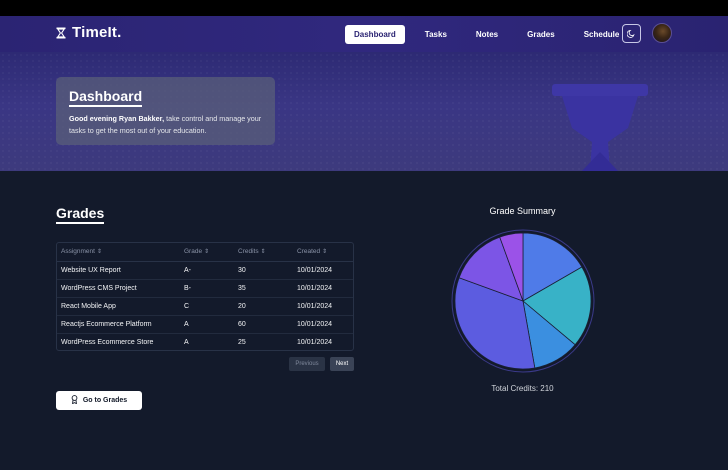 Image resolution: width=728 pixels, height=470 pixels. What do you see at coordinates (118, 252) in the screenshot?
I see `column-header-assignment: Assignment ⇕` at bounding box center [118, 252].